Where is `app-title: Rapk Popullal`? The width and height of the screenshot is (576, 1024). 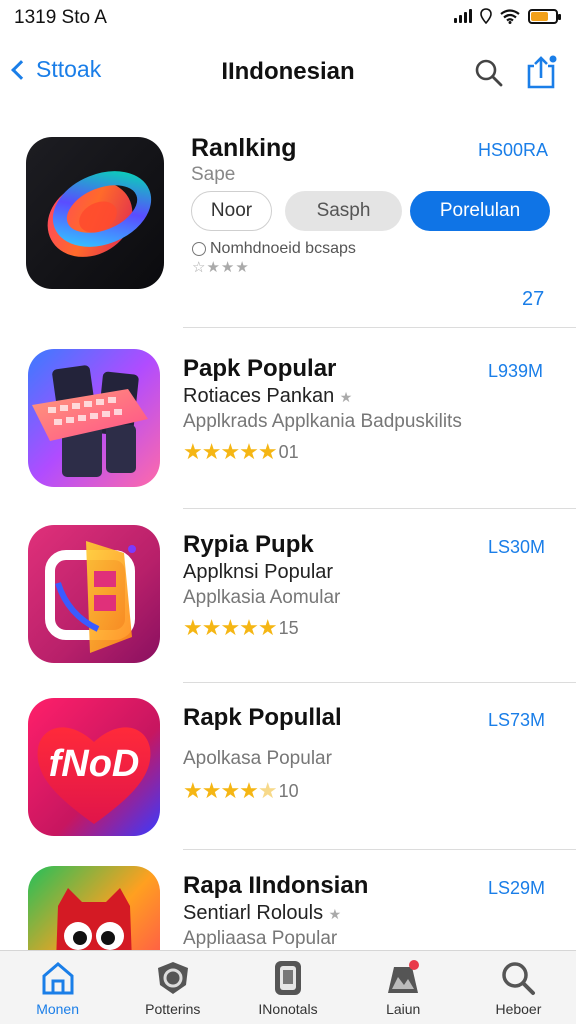
app-title: Rapk Popullal is located at coordinates (262, 717).